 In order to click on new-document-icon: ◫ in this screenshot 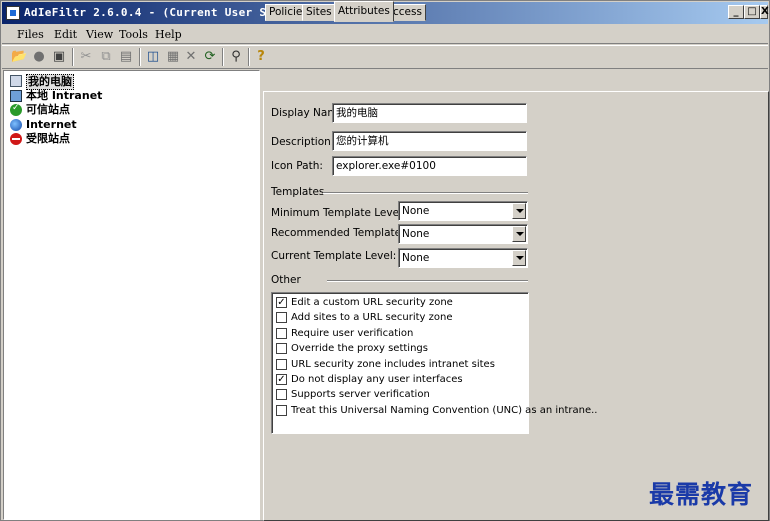, I will do `click(153, 57)`.